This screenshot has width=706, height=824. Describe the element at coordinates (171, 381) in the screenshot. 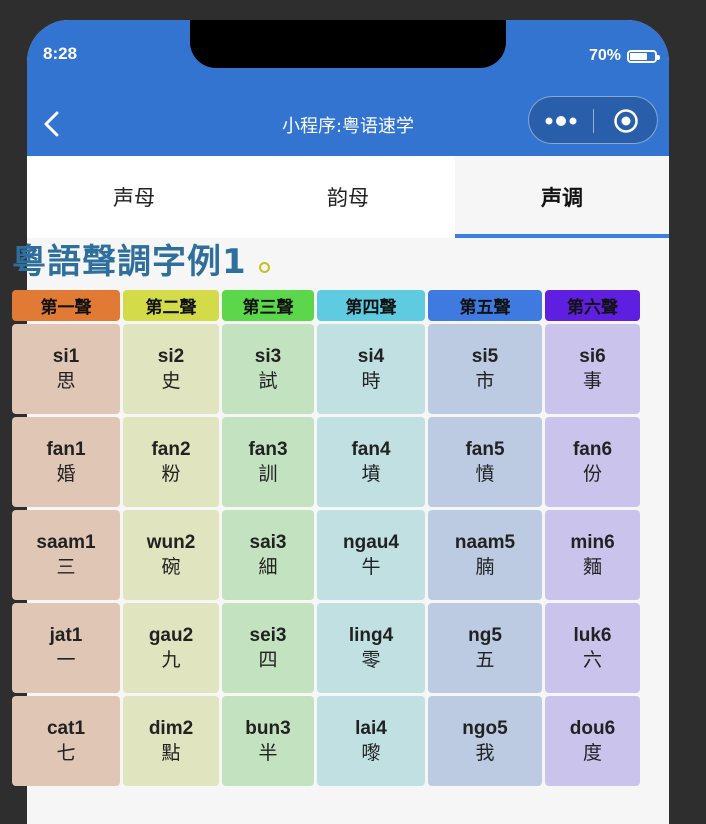

I see `character-text: 史` at that location.